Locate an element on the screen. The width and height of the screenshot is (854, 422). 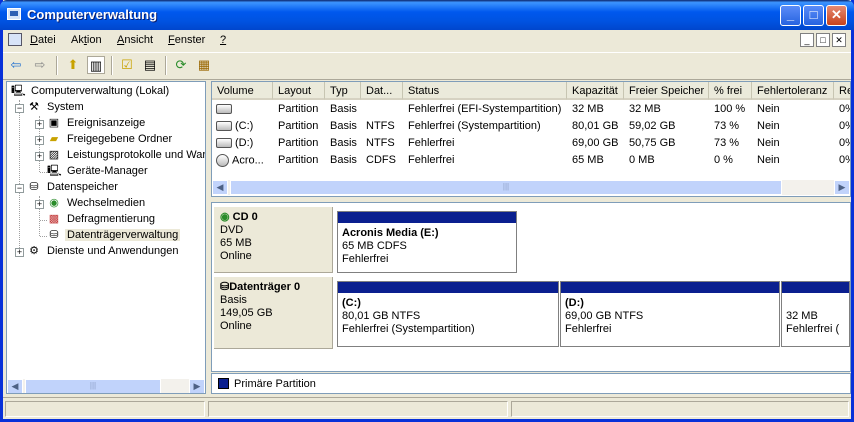
cell-freier-speicher: 50,75 GB is located at coordinates (652, 143).